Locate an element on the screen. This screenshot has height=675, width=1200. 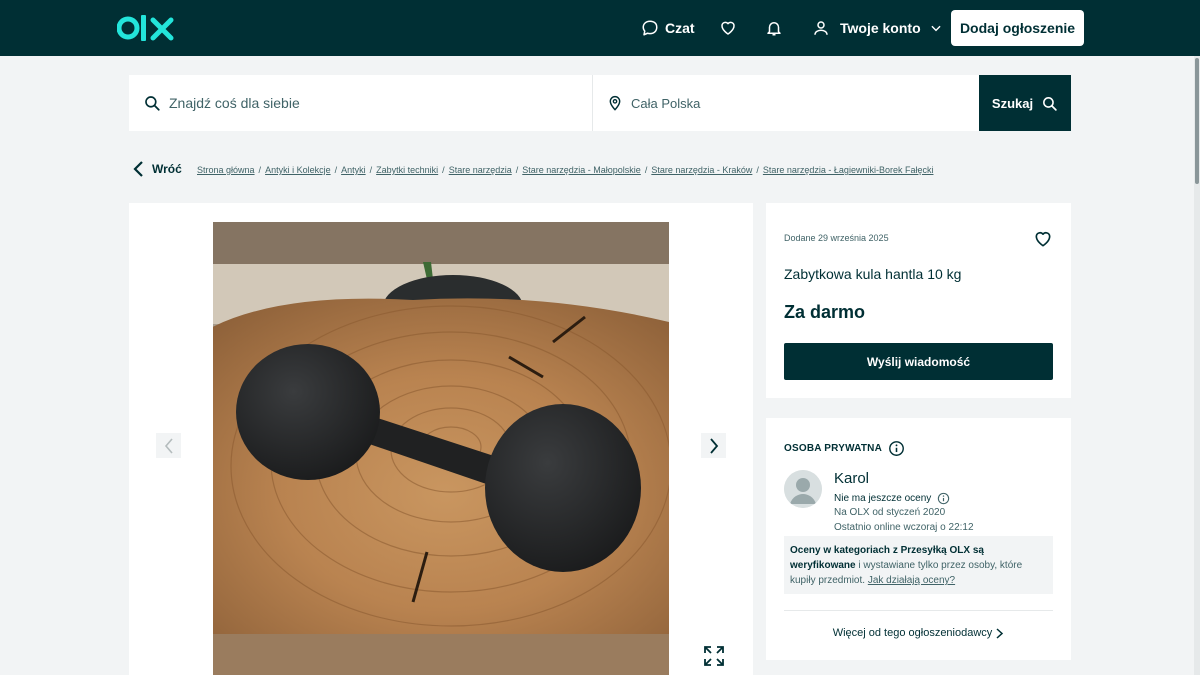
add-listing-button: Dodaj ogłoszenie is located at coordinates (1017, 28).